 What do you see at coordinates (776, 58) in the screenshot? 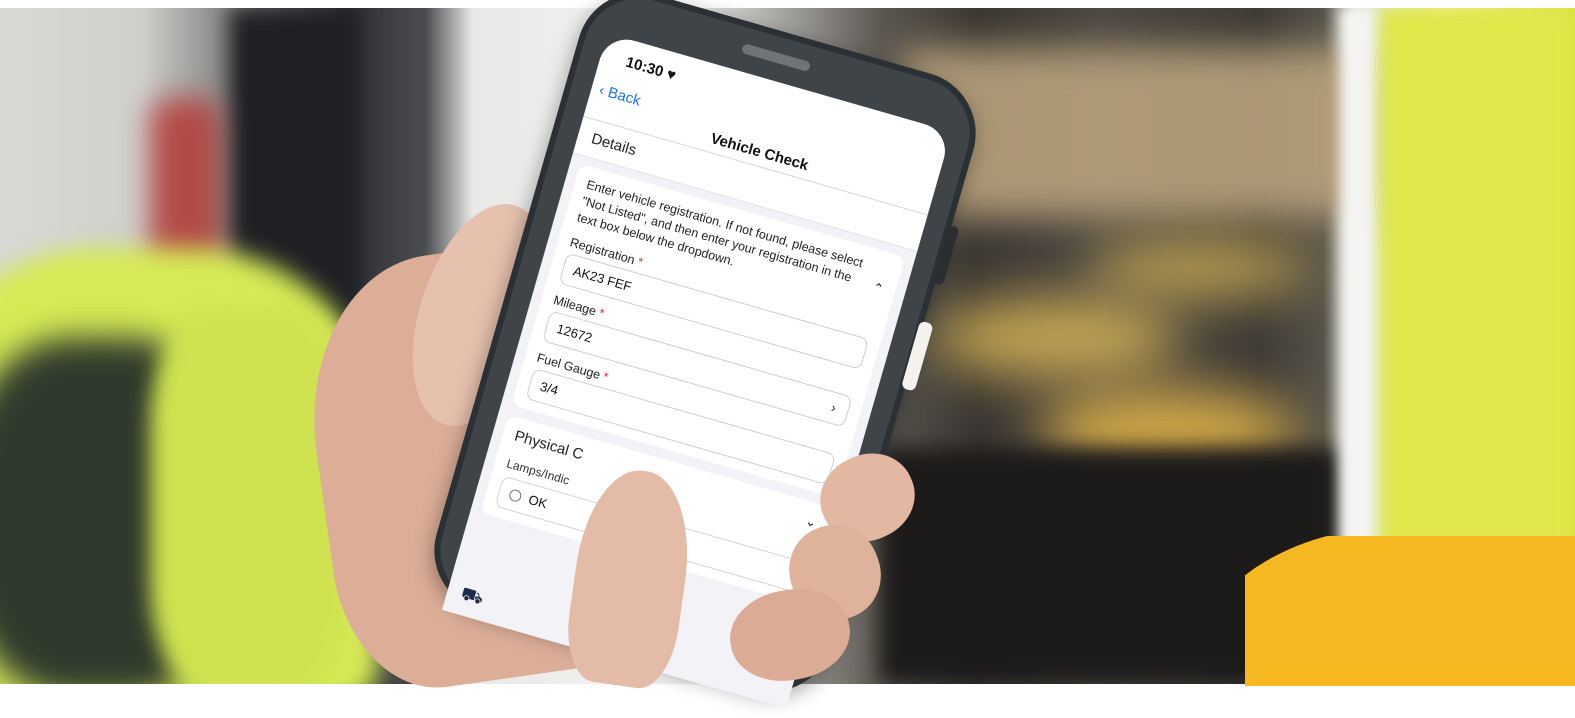
I see `phone-speaker` at bounding box center [776, 58].